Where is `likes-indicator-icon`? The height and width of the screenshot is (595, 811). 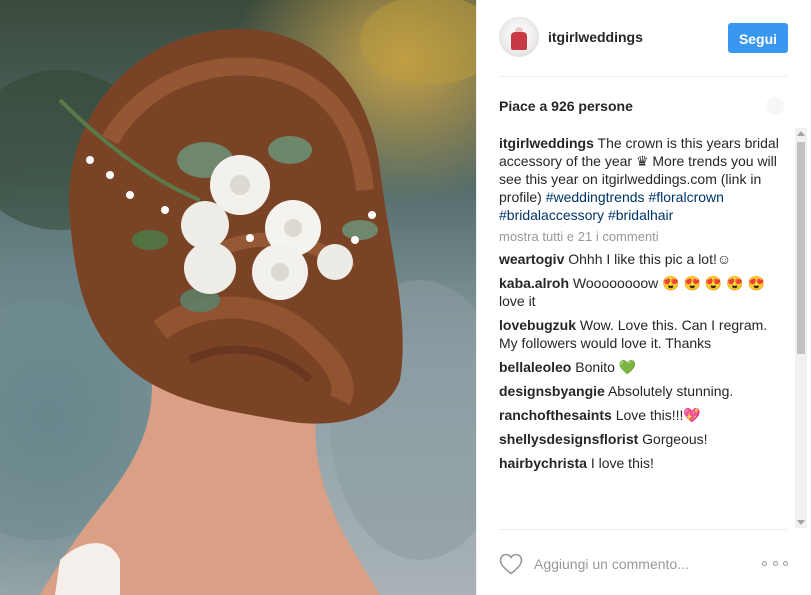
likes-indicator-icon is located at coordinates (775, 106).